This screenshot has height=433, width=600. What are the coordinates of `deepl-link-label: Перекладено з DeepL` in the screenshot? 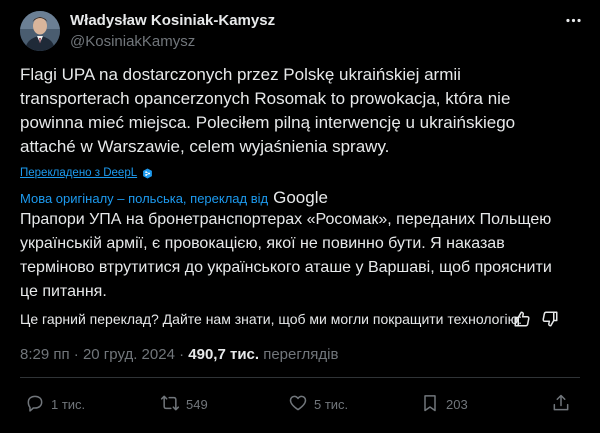 It's located at (79, 173).